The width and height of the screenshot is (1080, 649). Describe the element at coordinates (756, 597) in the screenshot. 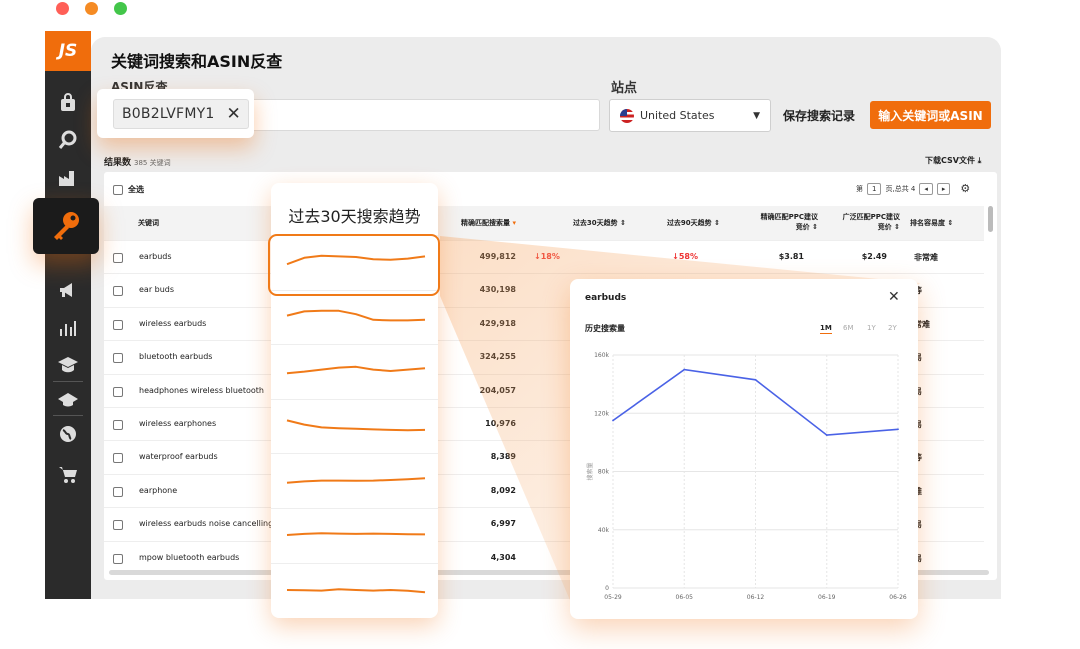

I see `x-tick-label: 06-12` at that location.